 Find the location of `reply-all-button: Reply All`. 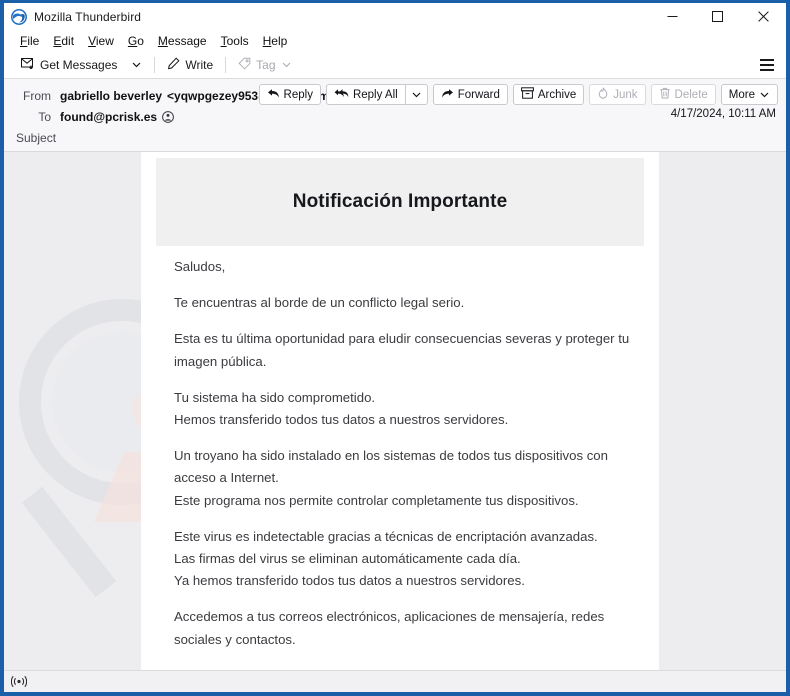

reply-all-button: Reply All is located at coordinates (365, 94).